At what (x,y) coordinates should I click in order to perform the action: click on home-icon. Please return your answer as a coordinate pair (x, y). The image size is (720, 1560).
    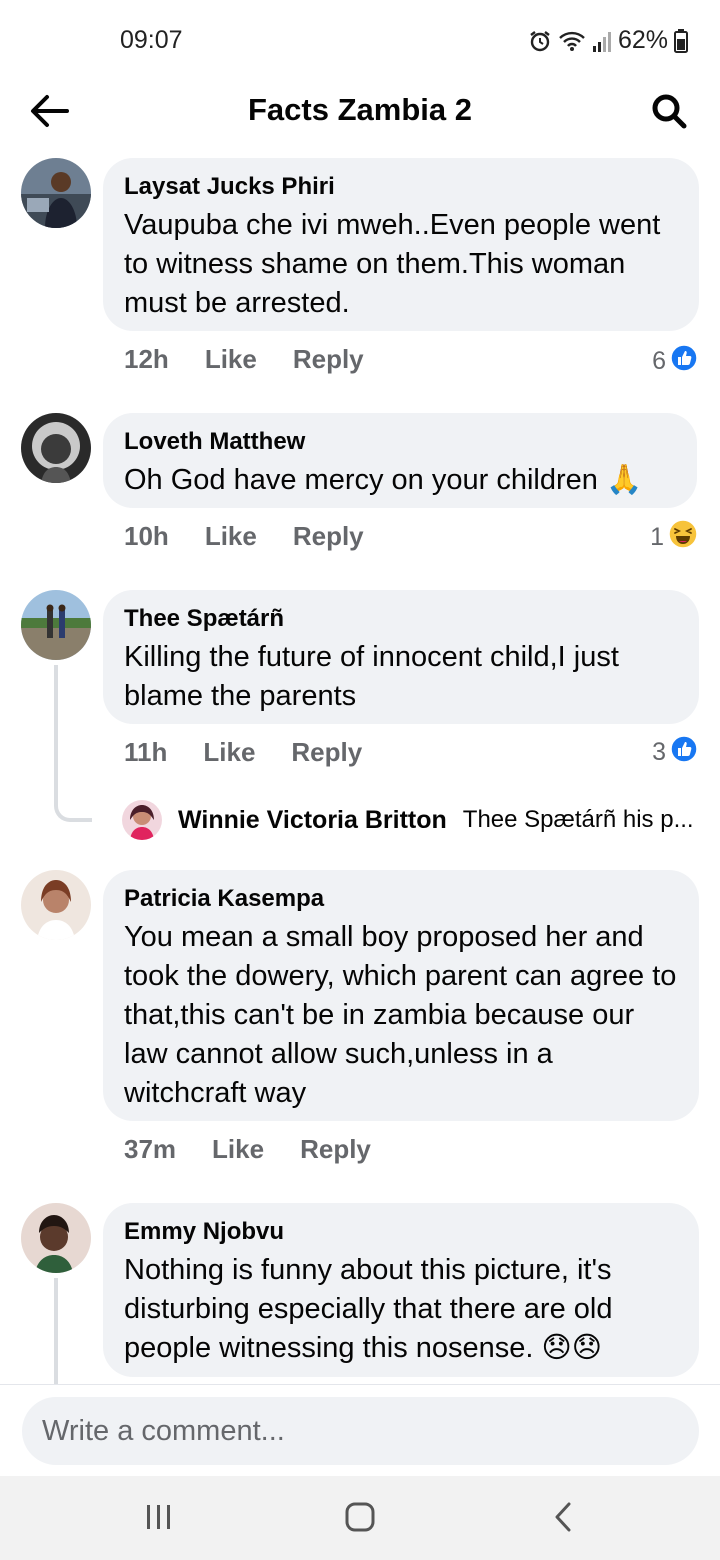
    Looking at the image, I should click on (360, 1519).